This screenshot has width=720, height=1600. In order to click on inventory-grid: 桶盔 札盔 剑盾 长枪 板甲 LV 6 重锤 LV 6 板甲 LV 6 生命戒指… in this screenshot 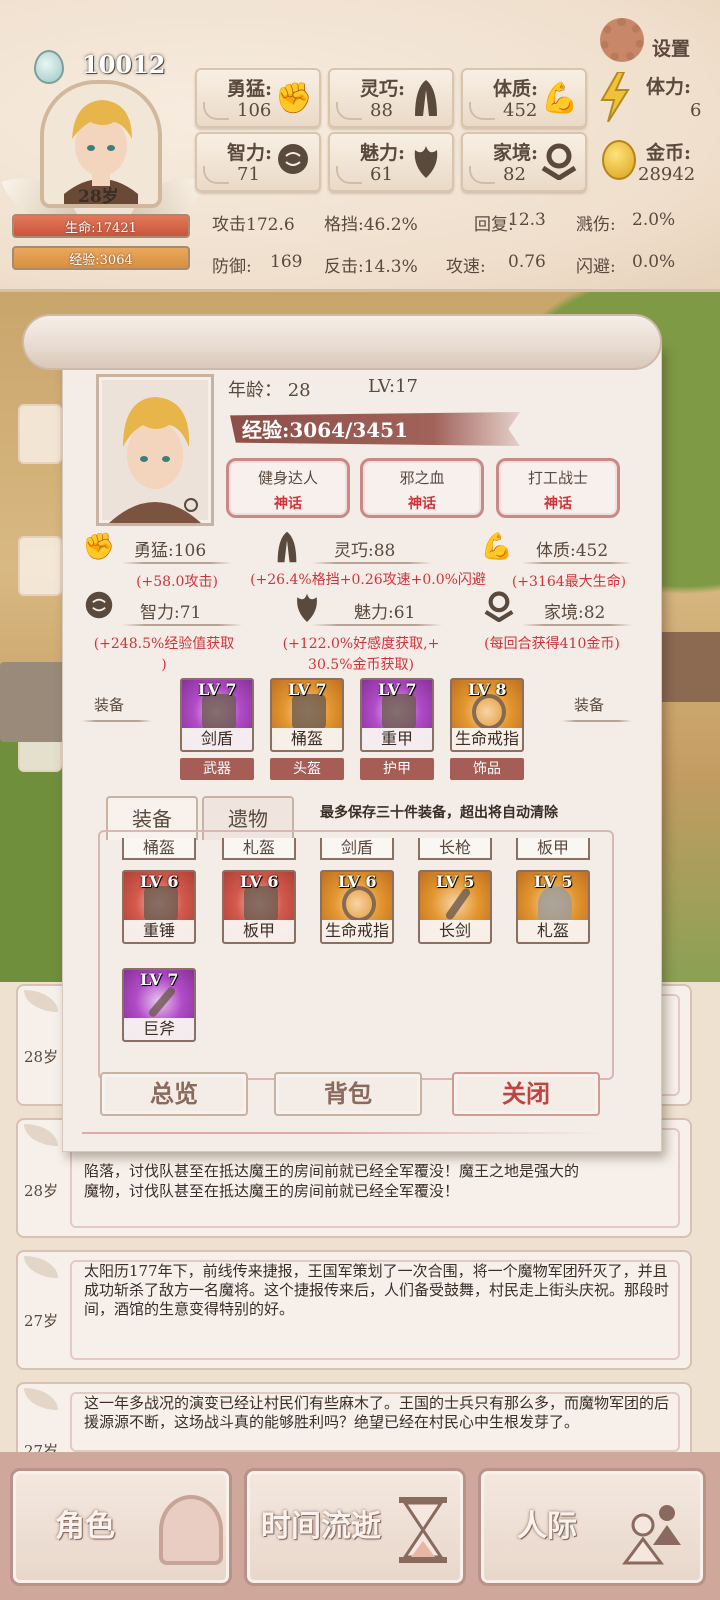, I will do `click(356, 955)`.